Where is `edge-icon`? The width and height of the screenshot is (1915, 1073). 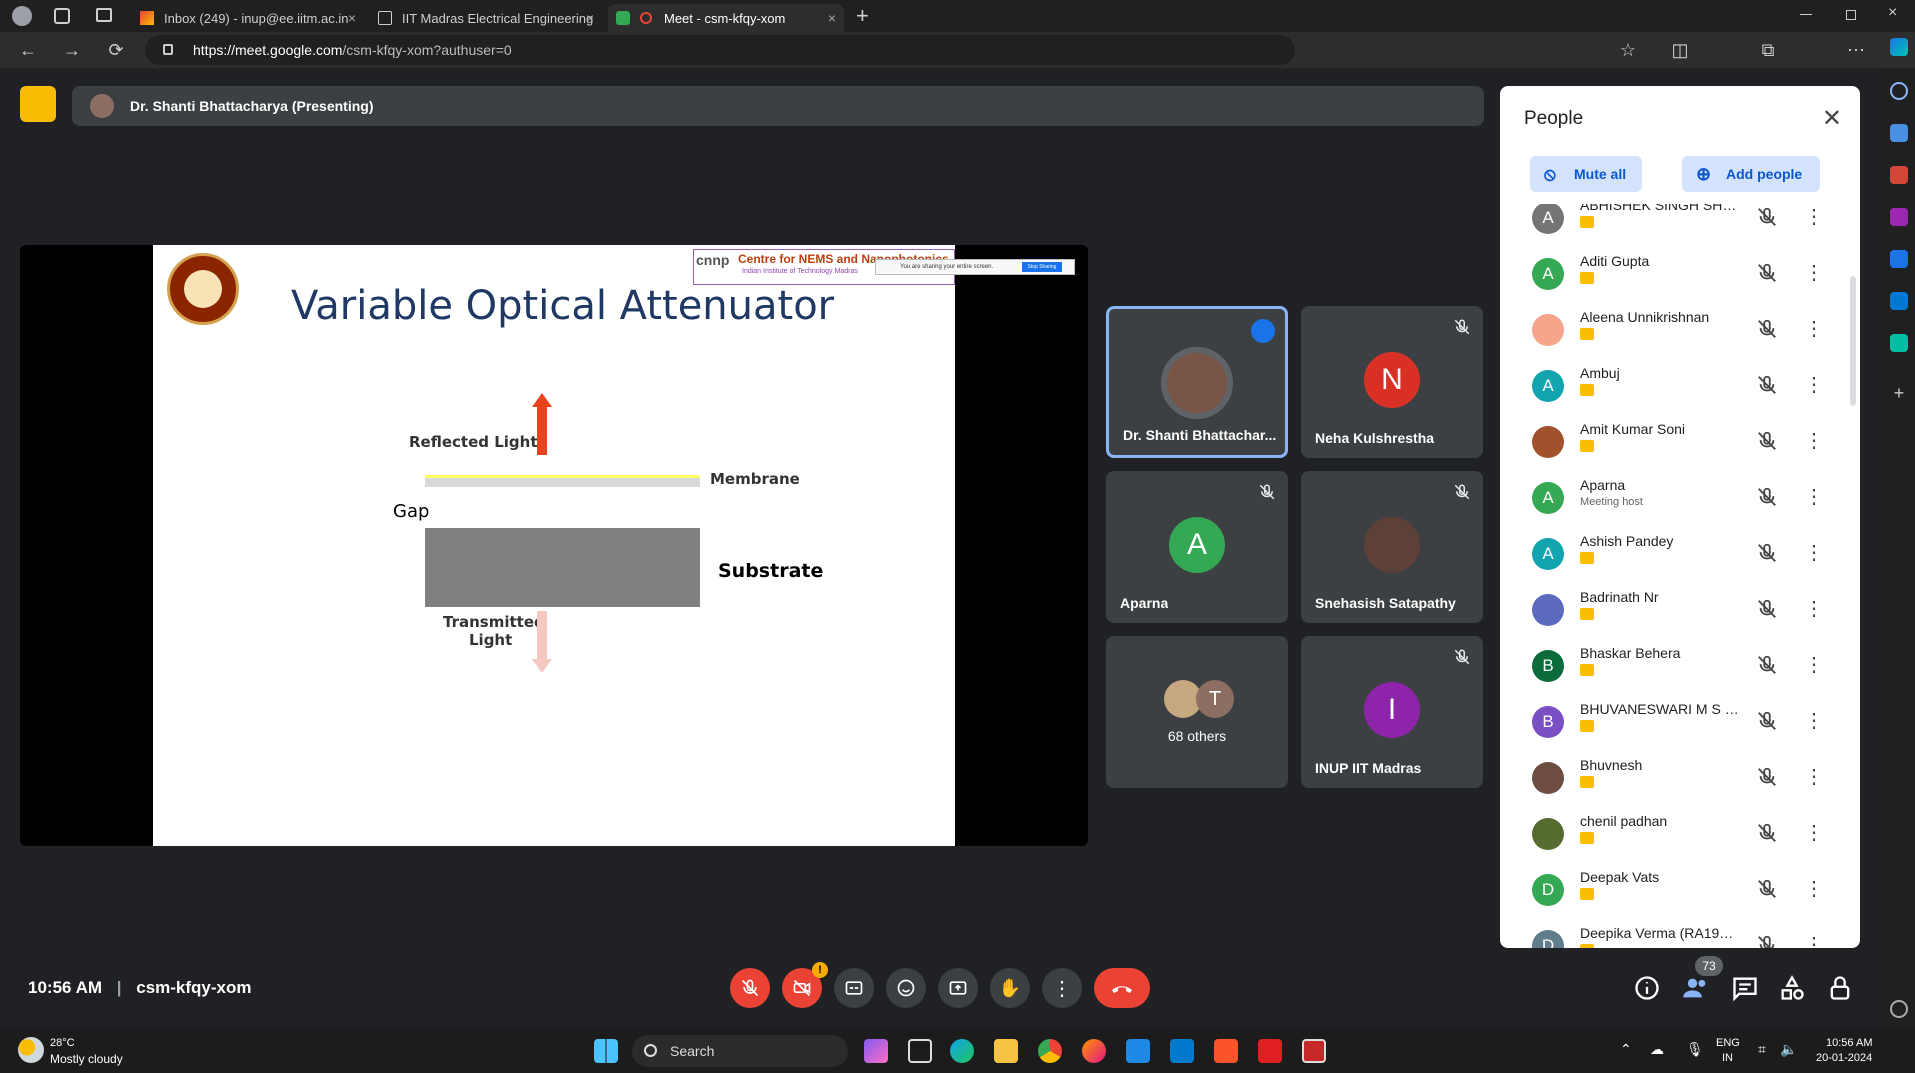 edge-icon is located at coordinates (962, 1051).